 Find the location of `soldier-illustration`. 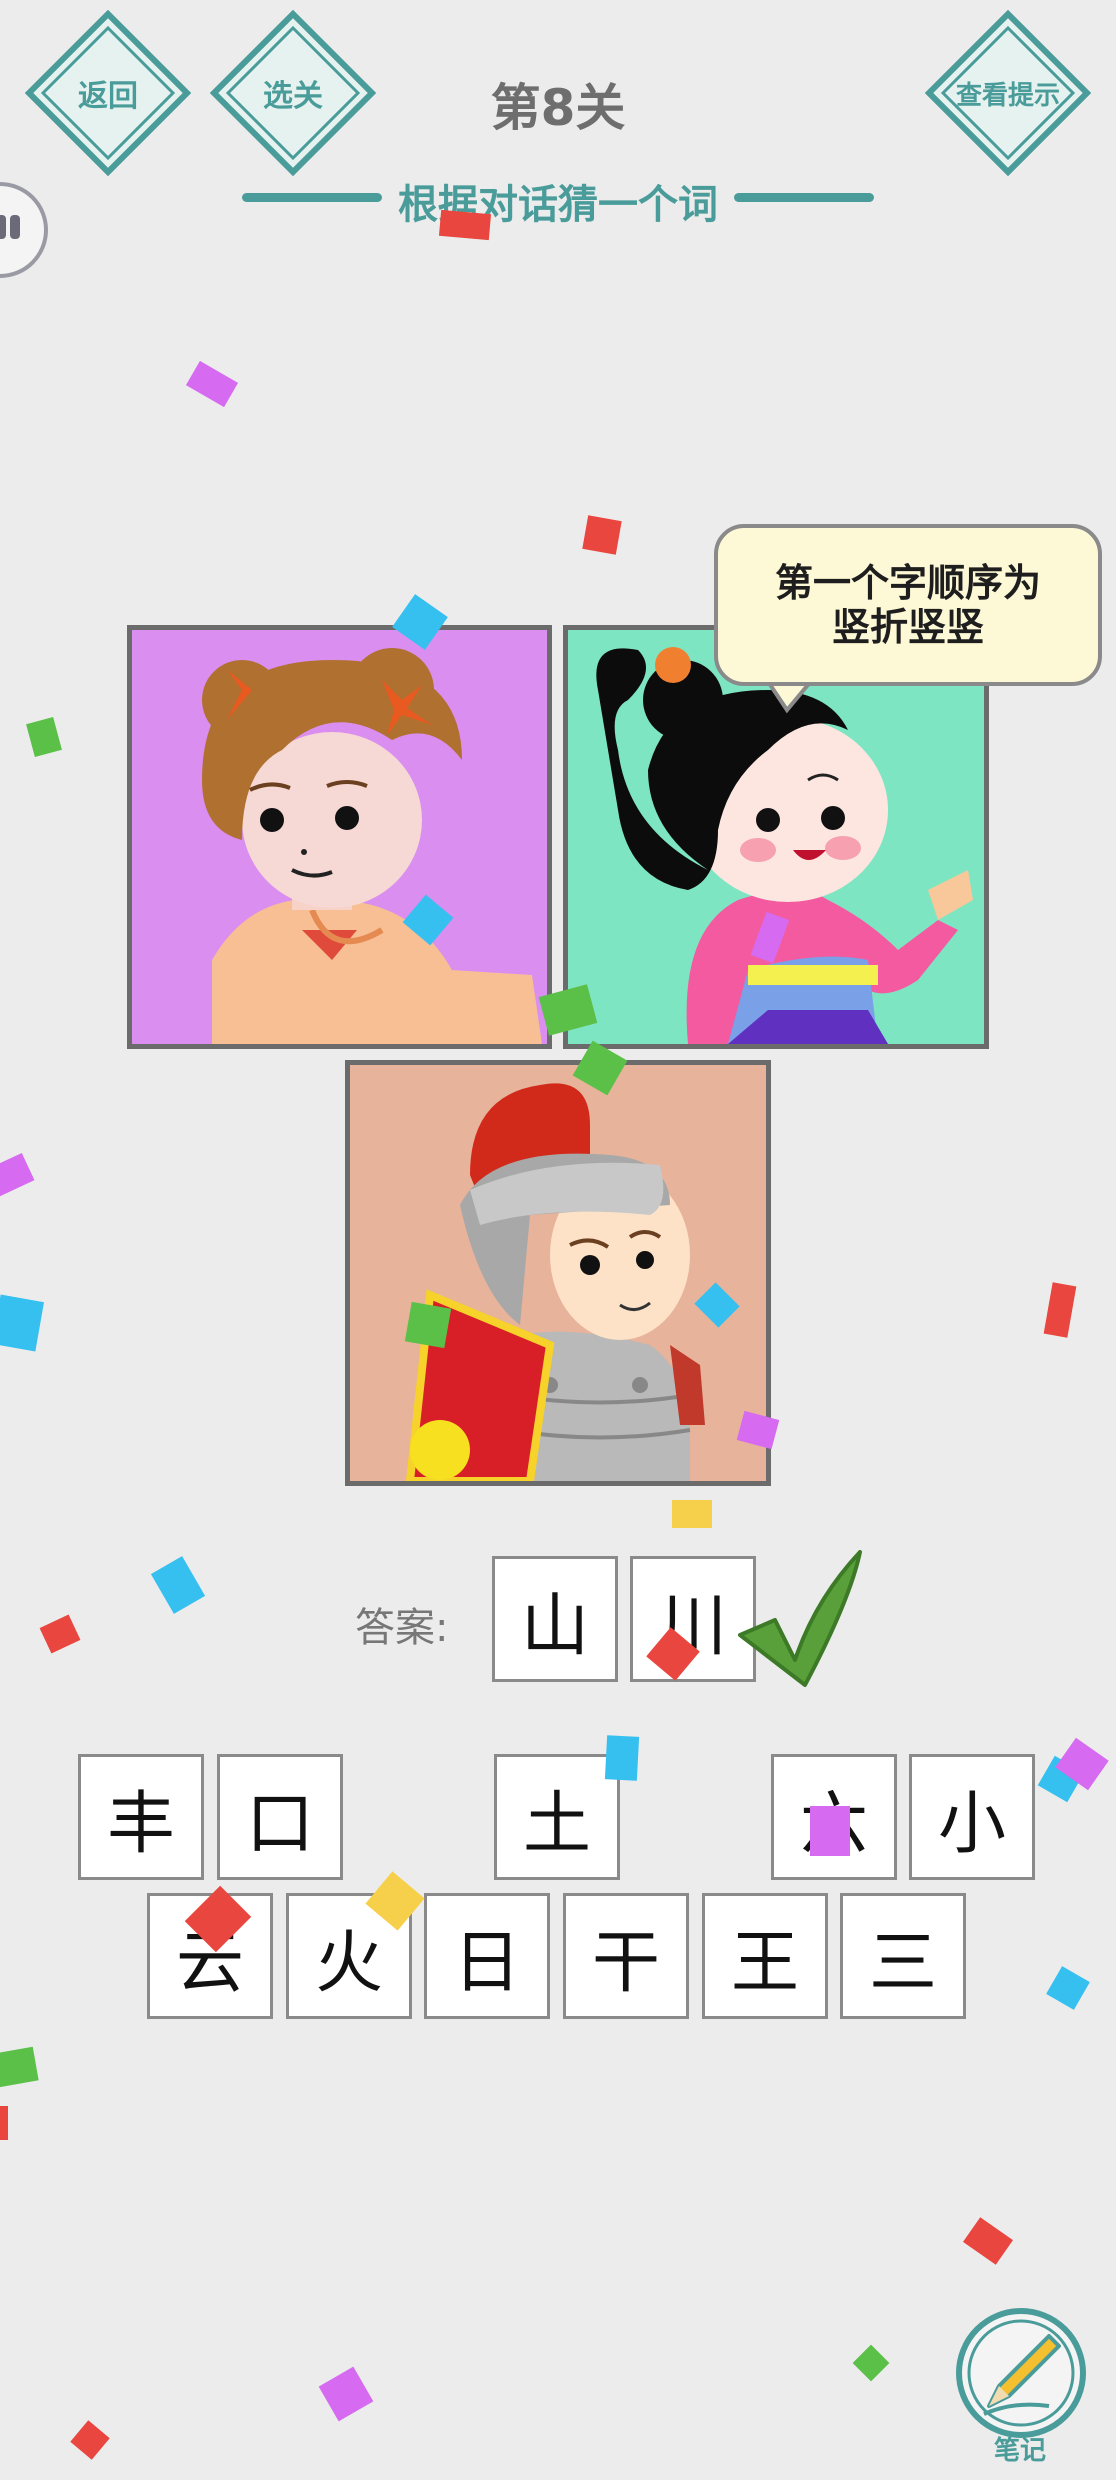

soldier-illustration is located at coordinates (555, 1282).